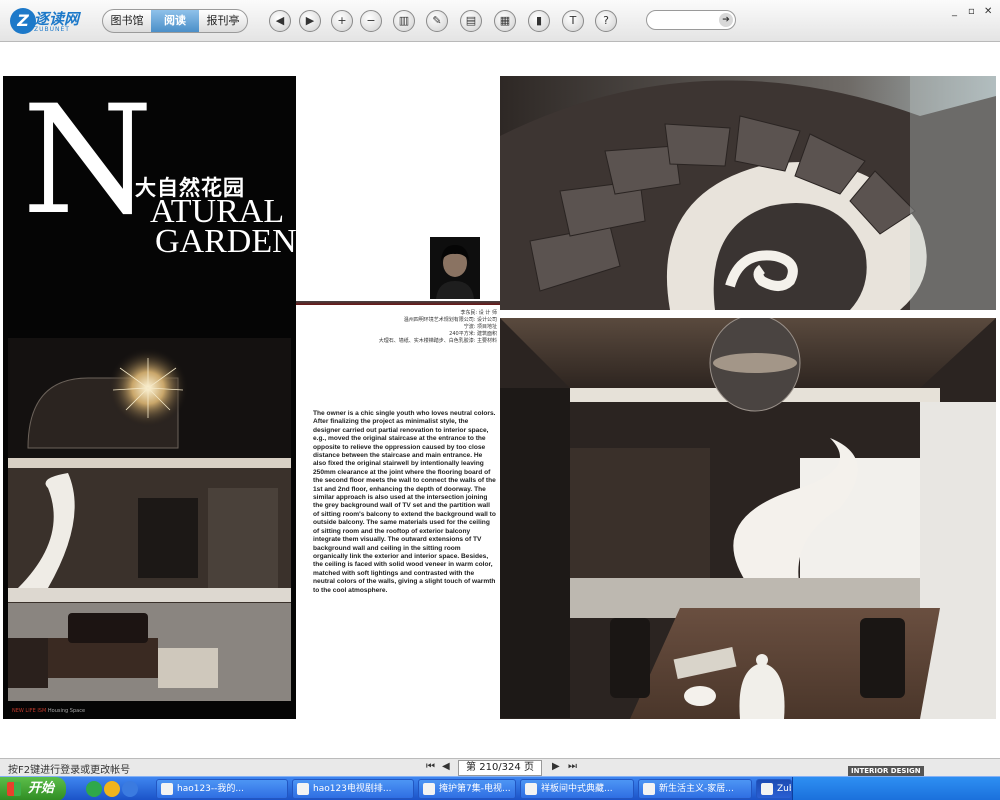 This screenshot has width=1000, height=800. Describe the element at coordinates (896, 788) in the screenshot. I see `system-tray` at that location.